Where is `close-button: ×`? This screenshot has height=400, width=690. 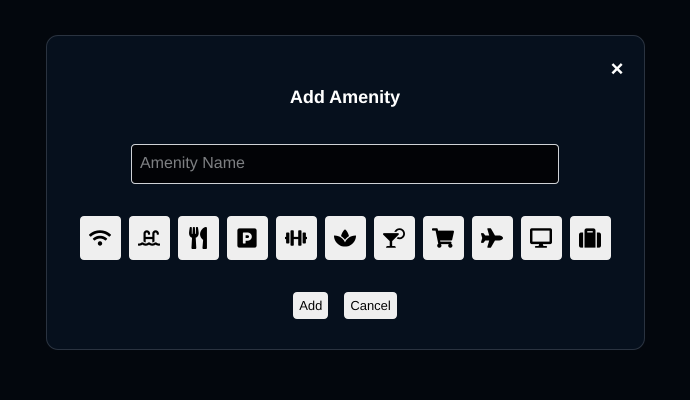 close-button: × is located at coordinates (617, 69).